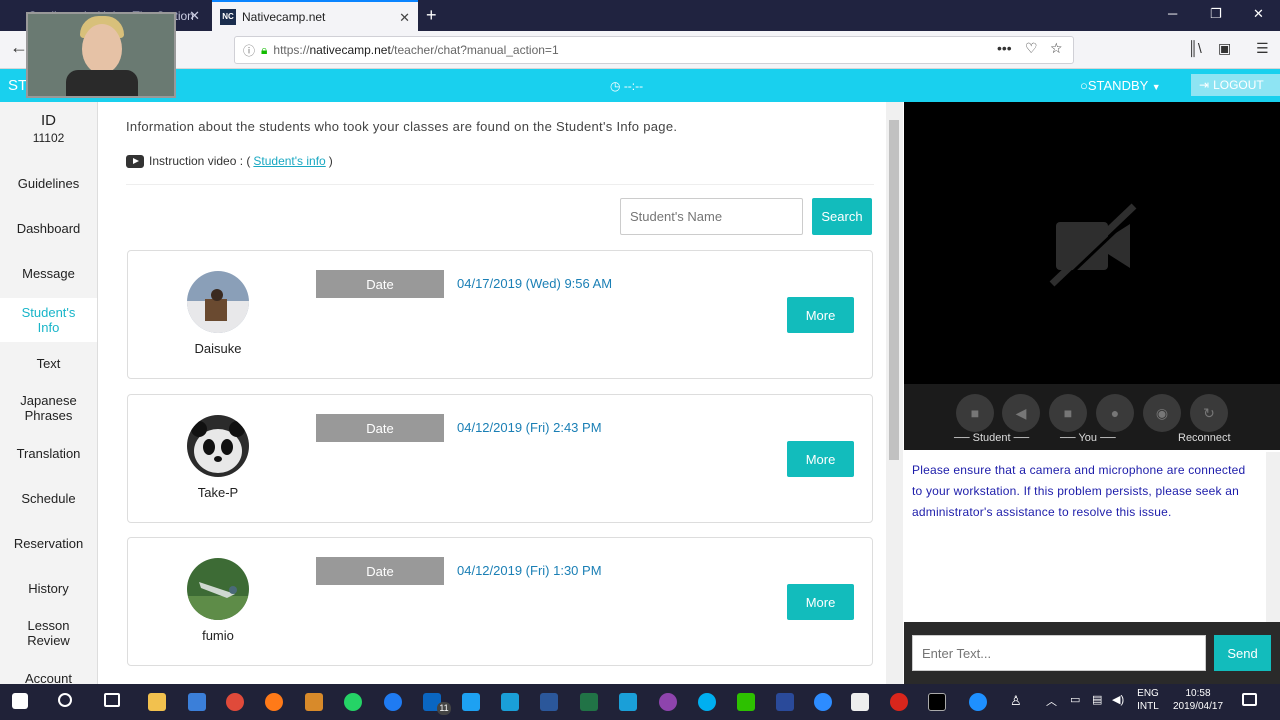 The image size is (1280, 720). I want to click on browser-tab-active: NC Nativecamp.net ✕, so click(315, 15).